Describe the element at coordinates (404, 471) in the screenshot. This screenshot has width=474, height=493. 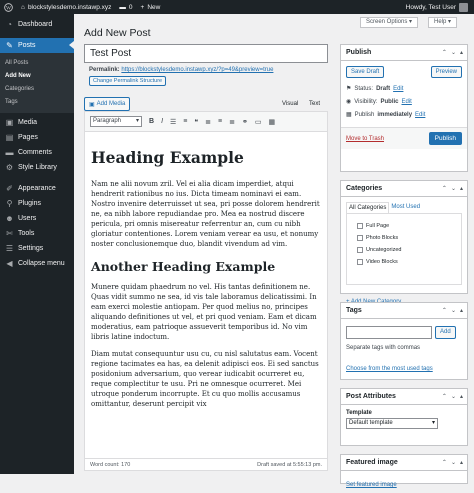
I see `featured-image-box: Featured image ⌃ ⌄ ▴ Set featured image` at that location.